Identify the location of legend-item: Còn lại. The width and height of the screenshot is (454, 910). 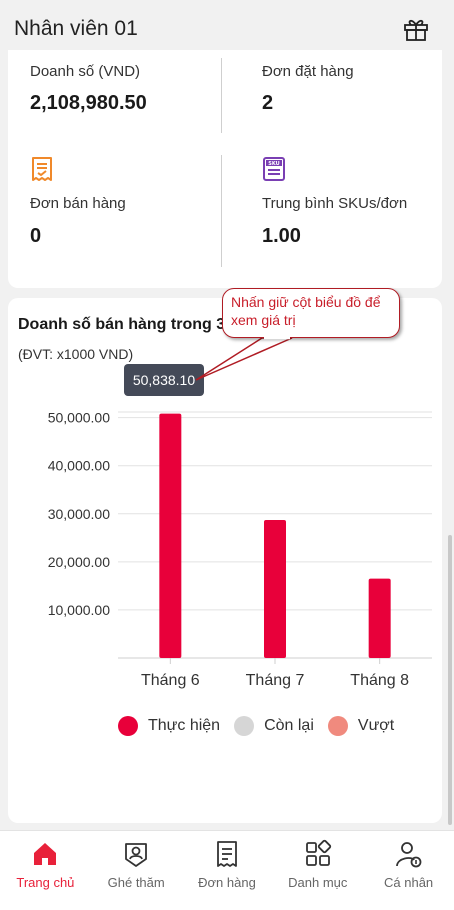
(274, 726).